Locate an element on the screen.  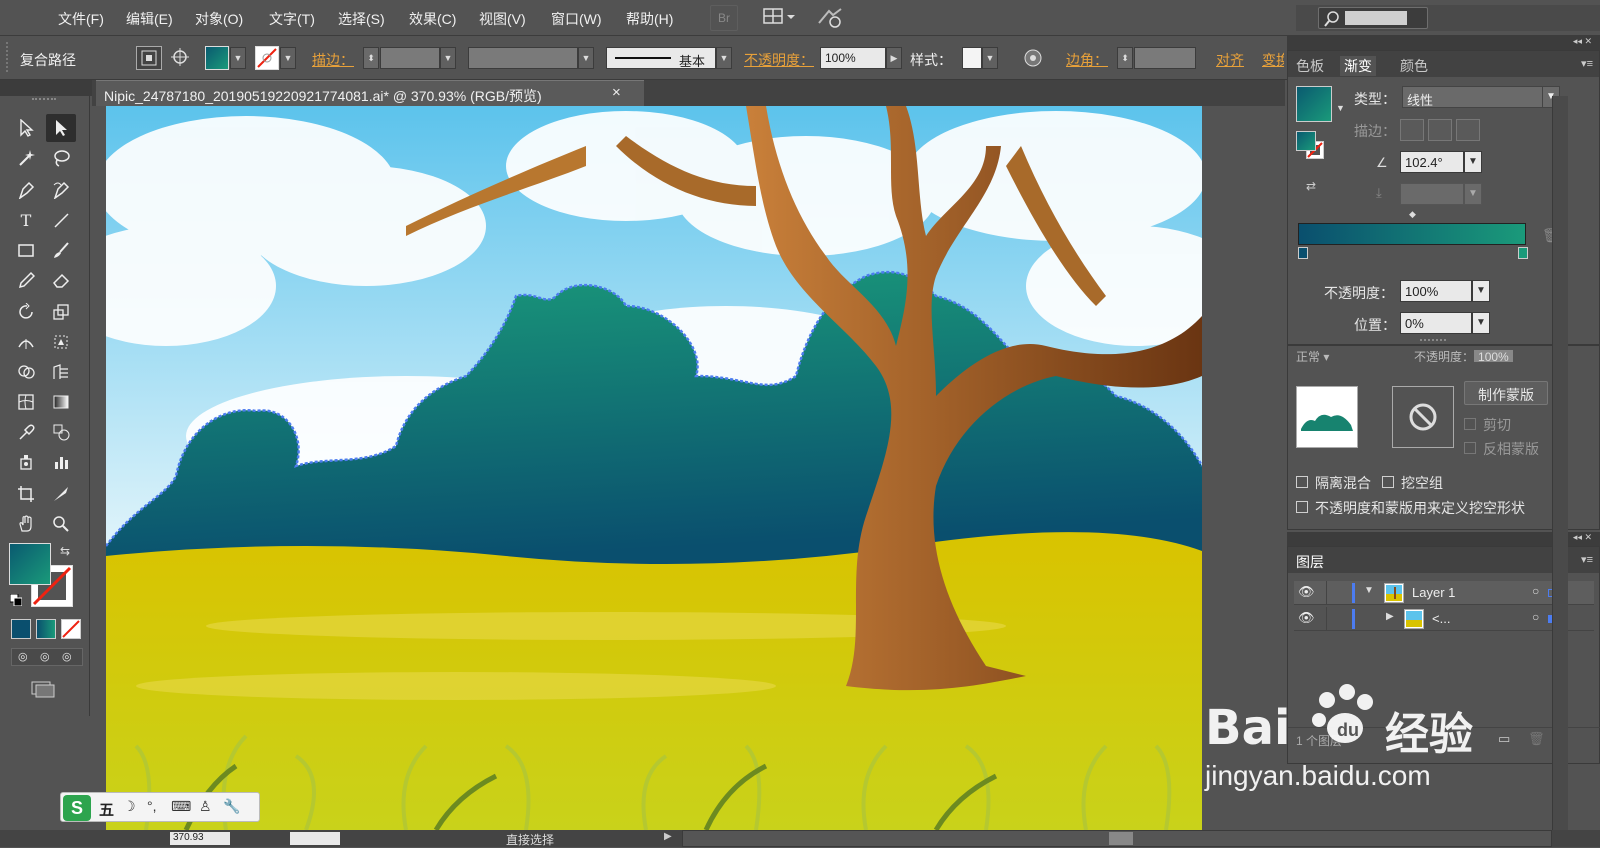
type-tool: T is located at coordinates (26, 220).